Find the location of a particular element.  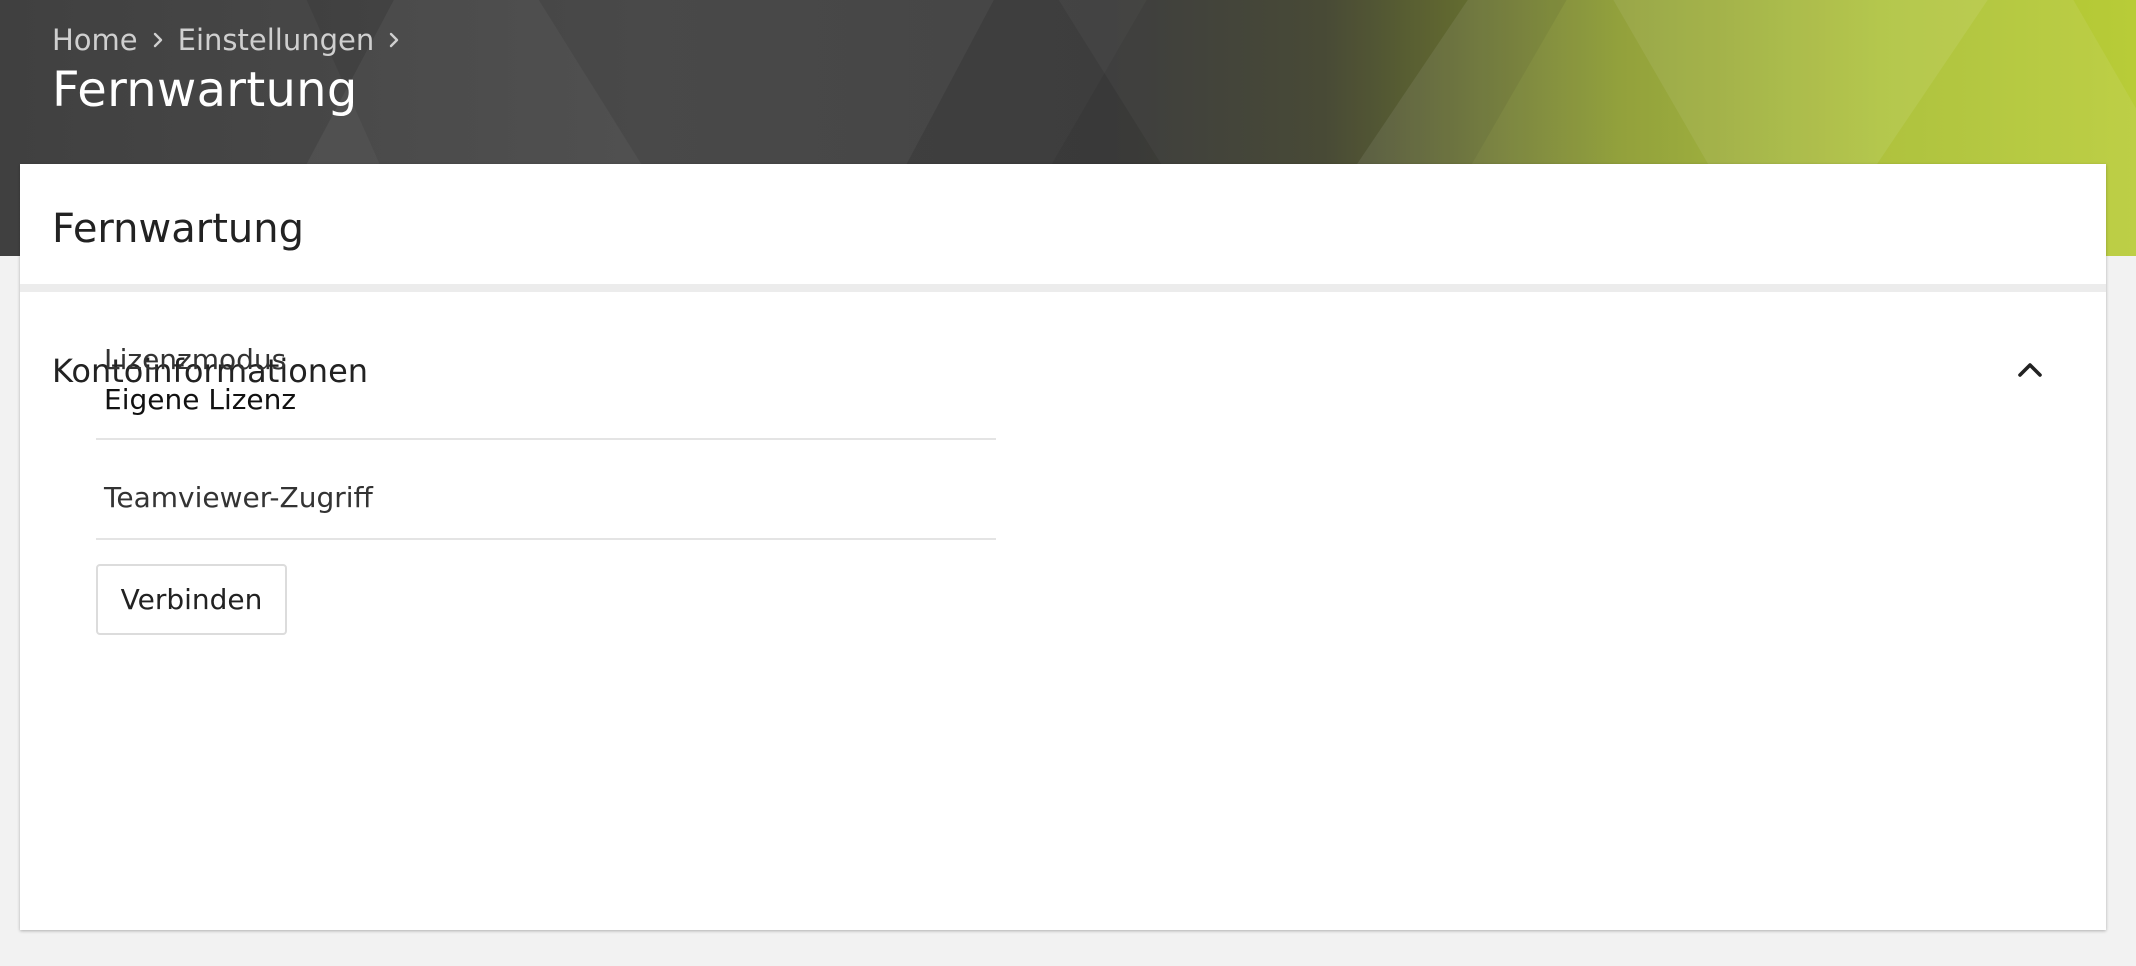

breadcrumb-home-link: Home is located at coordinates (95, 40).